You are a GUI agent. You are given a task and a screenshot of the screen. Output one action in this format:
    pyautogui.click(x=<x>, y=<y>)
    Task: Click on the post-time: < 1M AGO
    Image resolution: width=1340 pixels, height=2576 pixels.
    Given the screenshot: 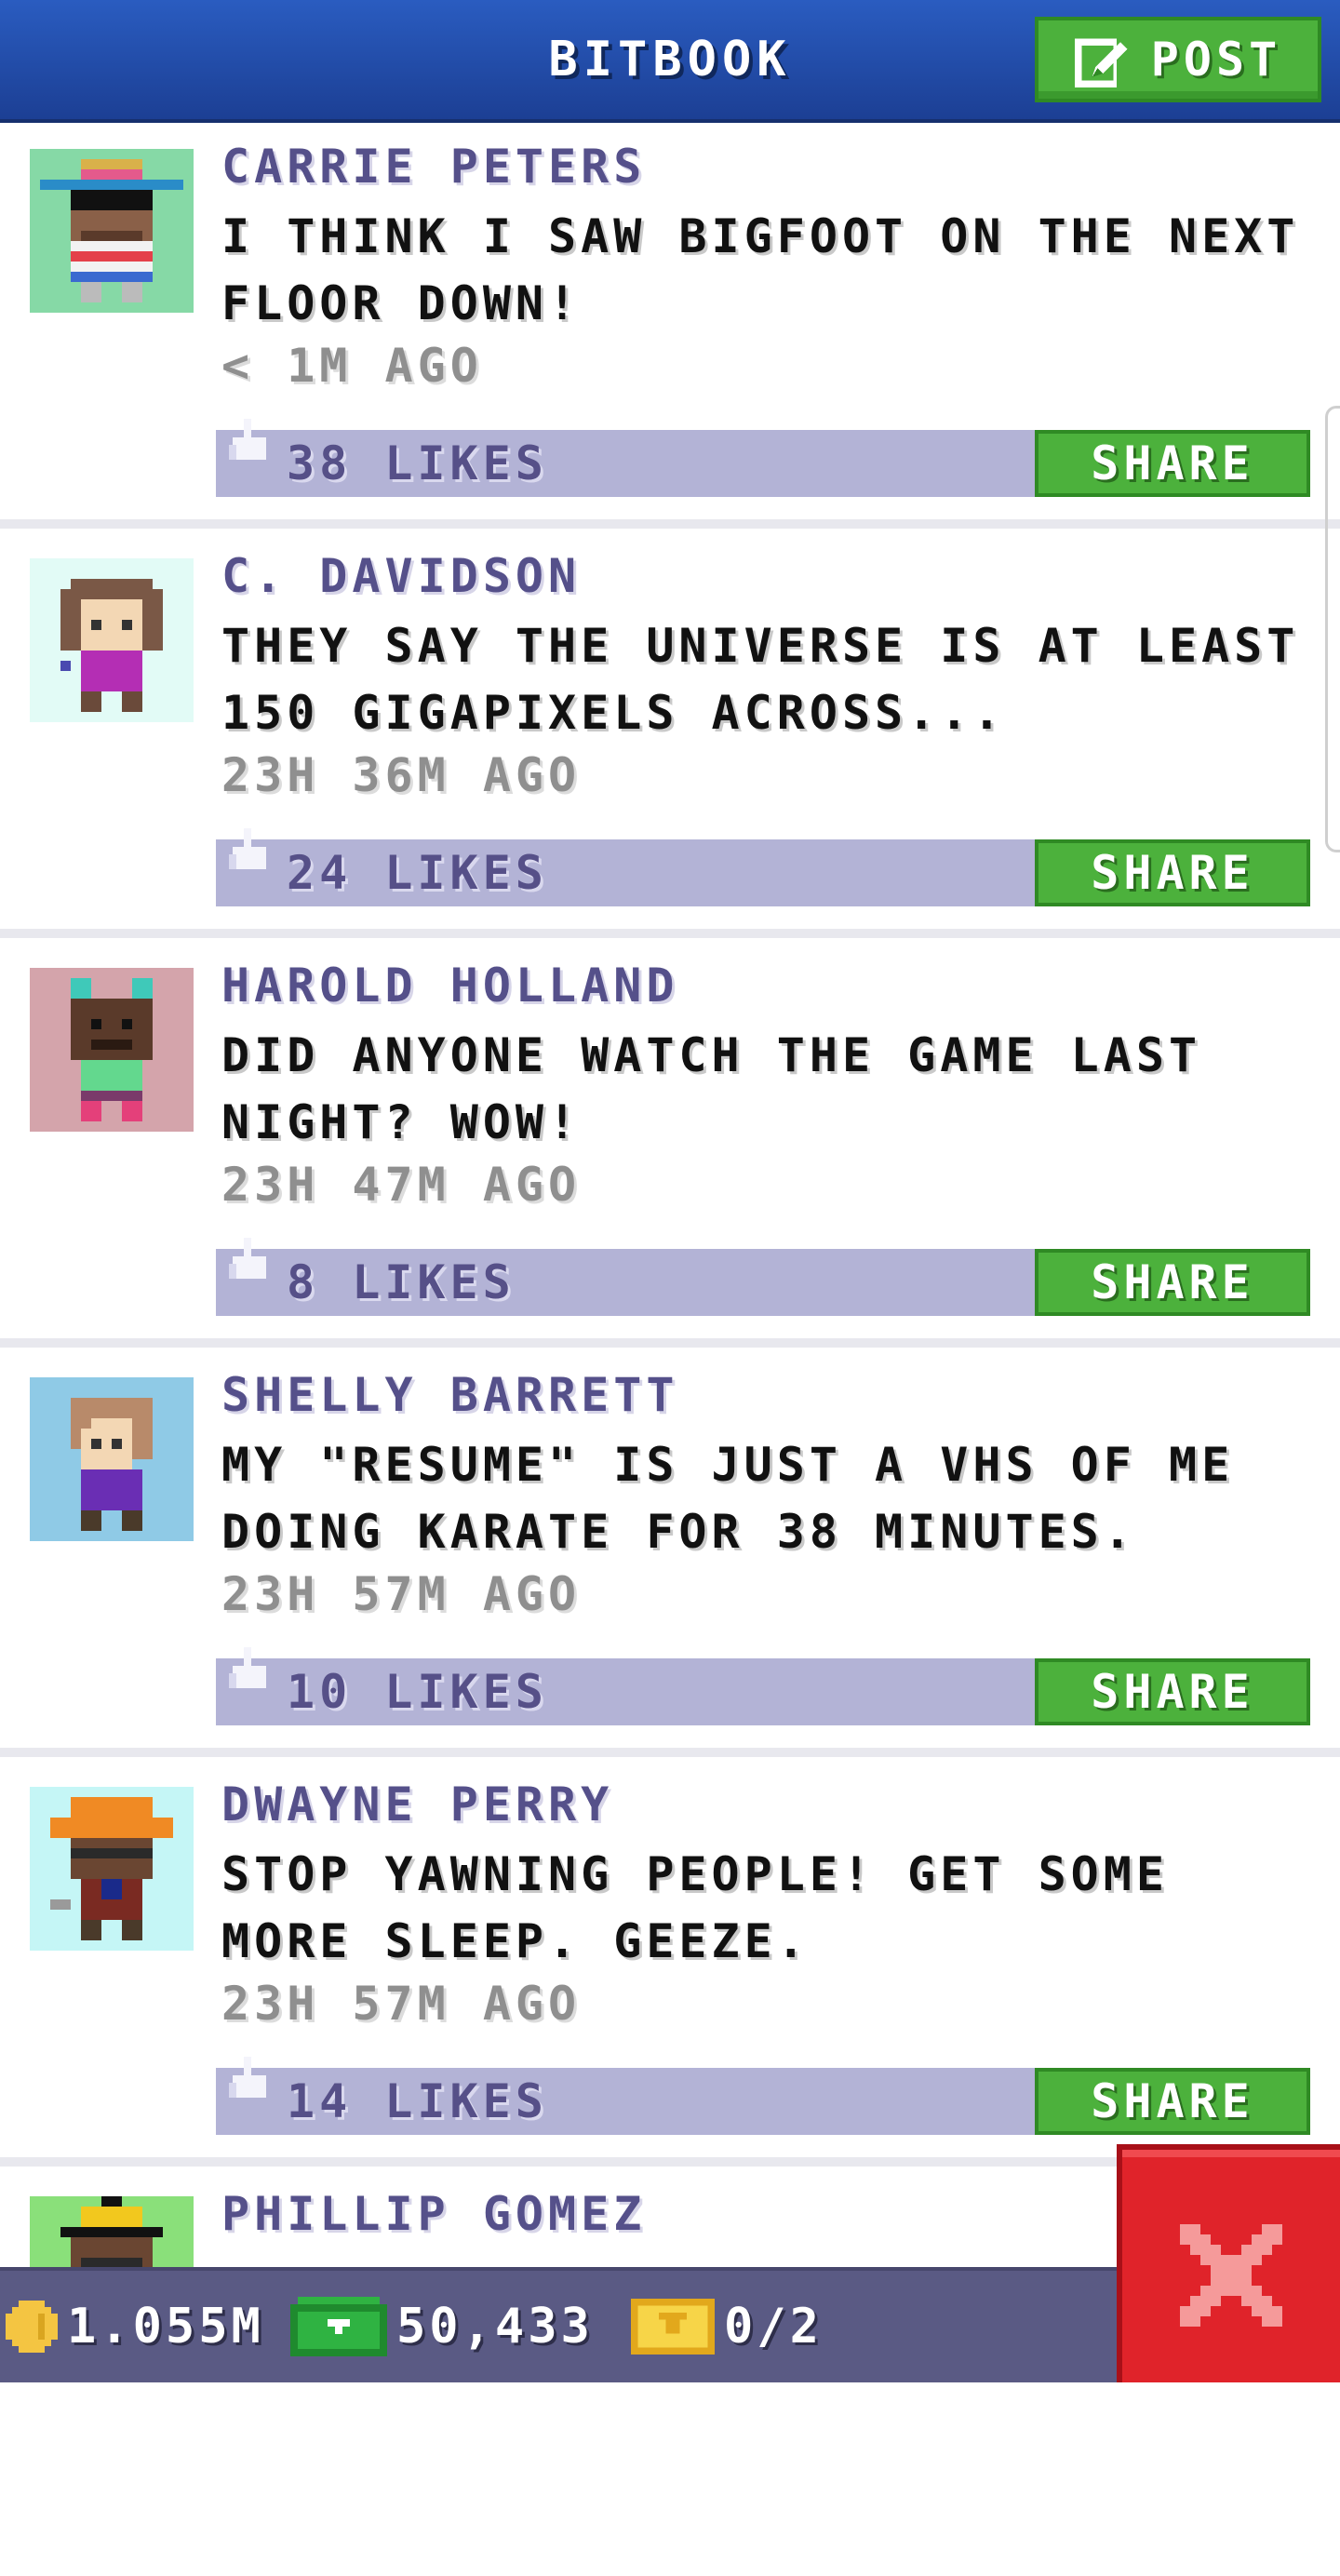 What is the action you would take?
    pyautogui.click(x=352, y=366)
    